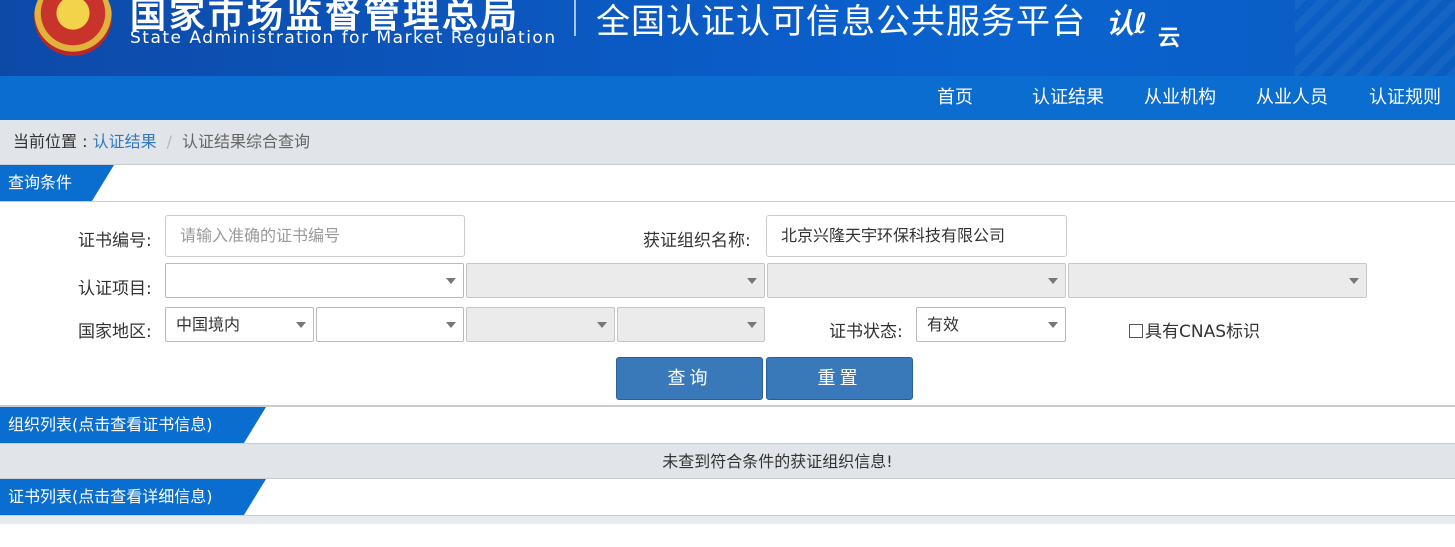 The height and width of the screenshot is (547, 1455). Describe the element at coordinates (1180, 98) in the screenshot. I see `nav-item-institutions: 从业机构` at that location.